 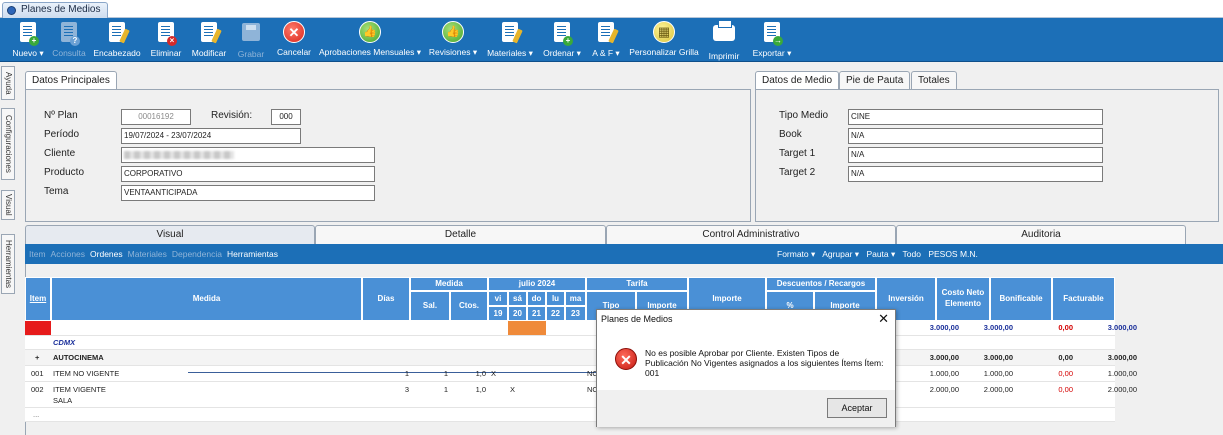 What do you see at coordinates (857, 408) in the screenshot?
I see `aceptar-button: Aceptar` at bounding box center [857, 408].